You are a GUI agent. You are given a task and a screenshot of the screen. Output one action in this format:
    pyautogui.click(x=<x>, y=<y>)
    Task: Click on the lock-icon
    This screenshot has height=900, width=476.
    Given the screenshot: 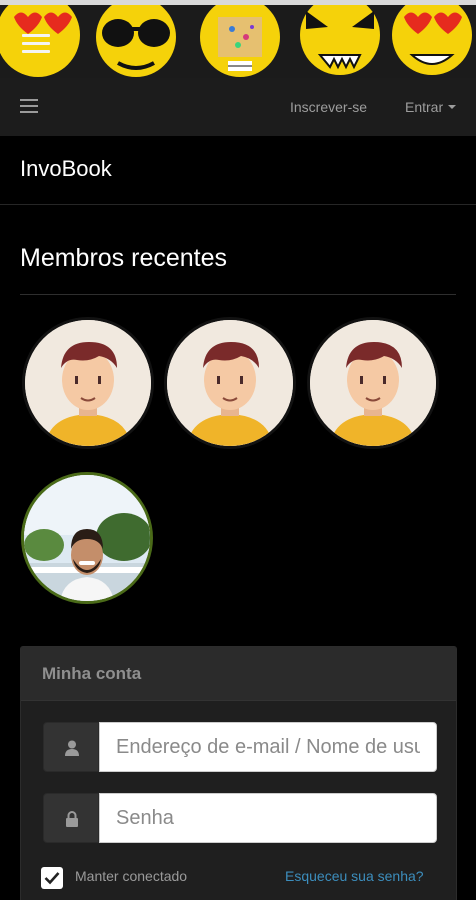 What is the action you would take?
    pyautogui.click(x=72, y=819)
    